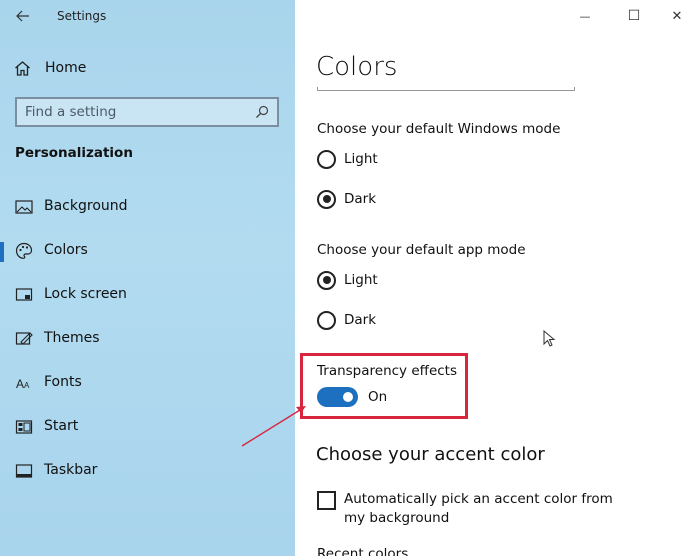 The image size is (700, 556). I want to click on search-box, so click(147, 112).